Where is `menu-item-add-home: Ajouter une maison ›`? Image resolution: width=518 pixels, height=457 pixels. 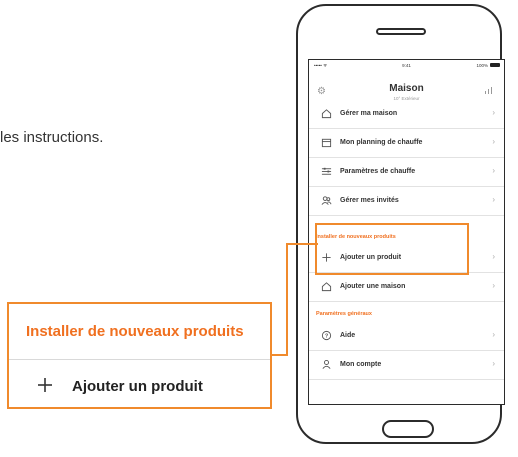 menu-item-add-home: Ajouter une maison › is located at coordinates (406, 287).